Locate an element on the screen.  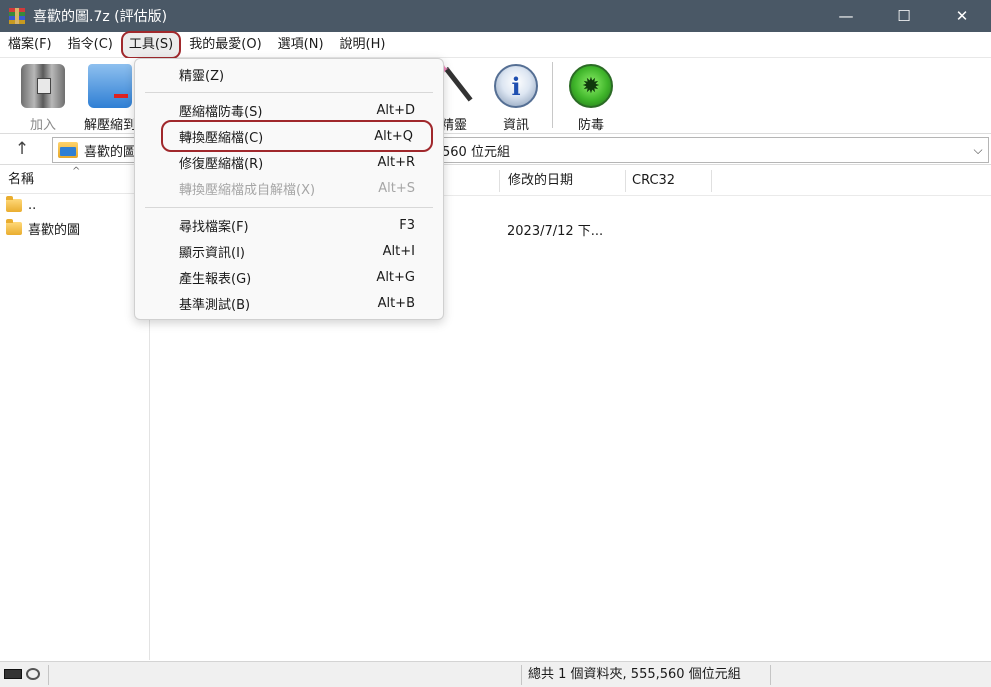
menu-item-label: 產生報表(G) is located at coordinates (215, 279).